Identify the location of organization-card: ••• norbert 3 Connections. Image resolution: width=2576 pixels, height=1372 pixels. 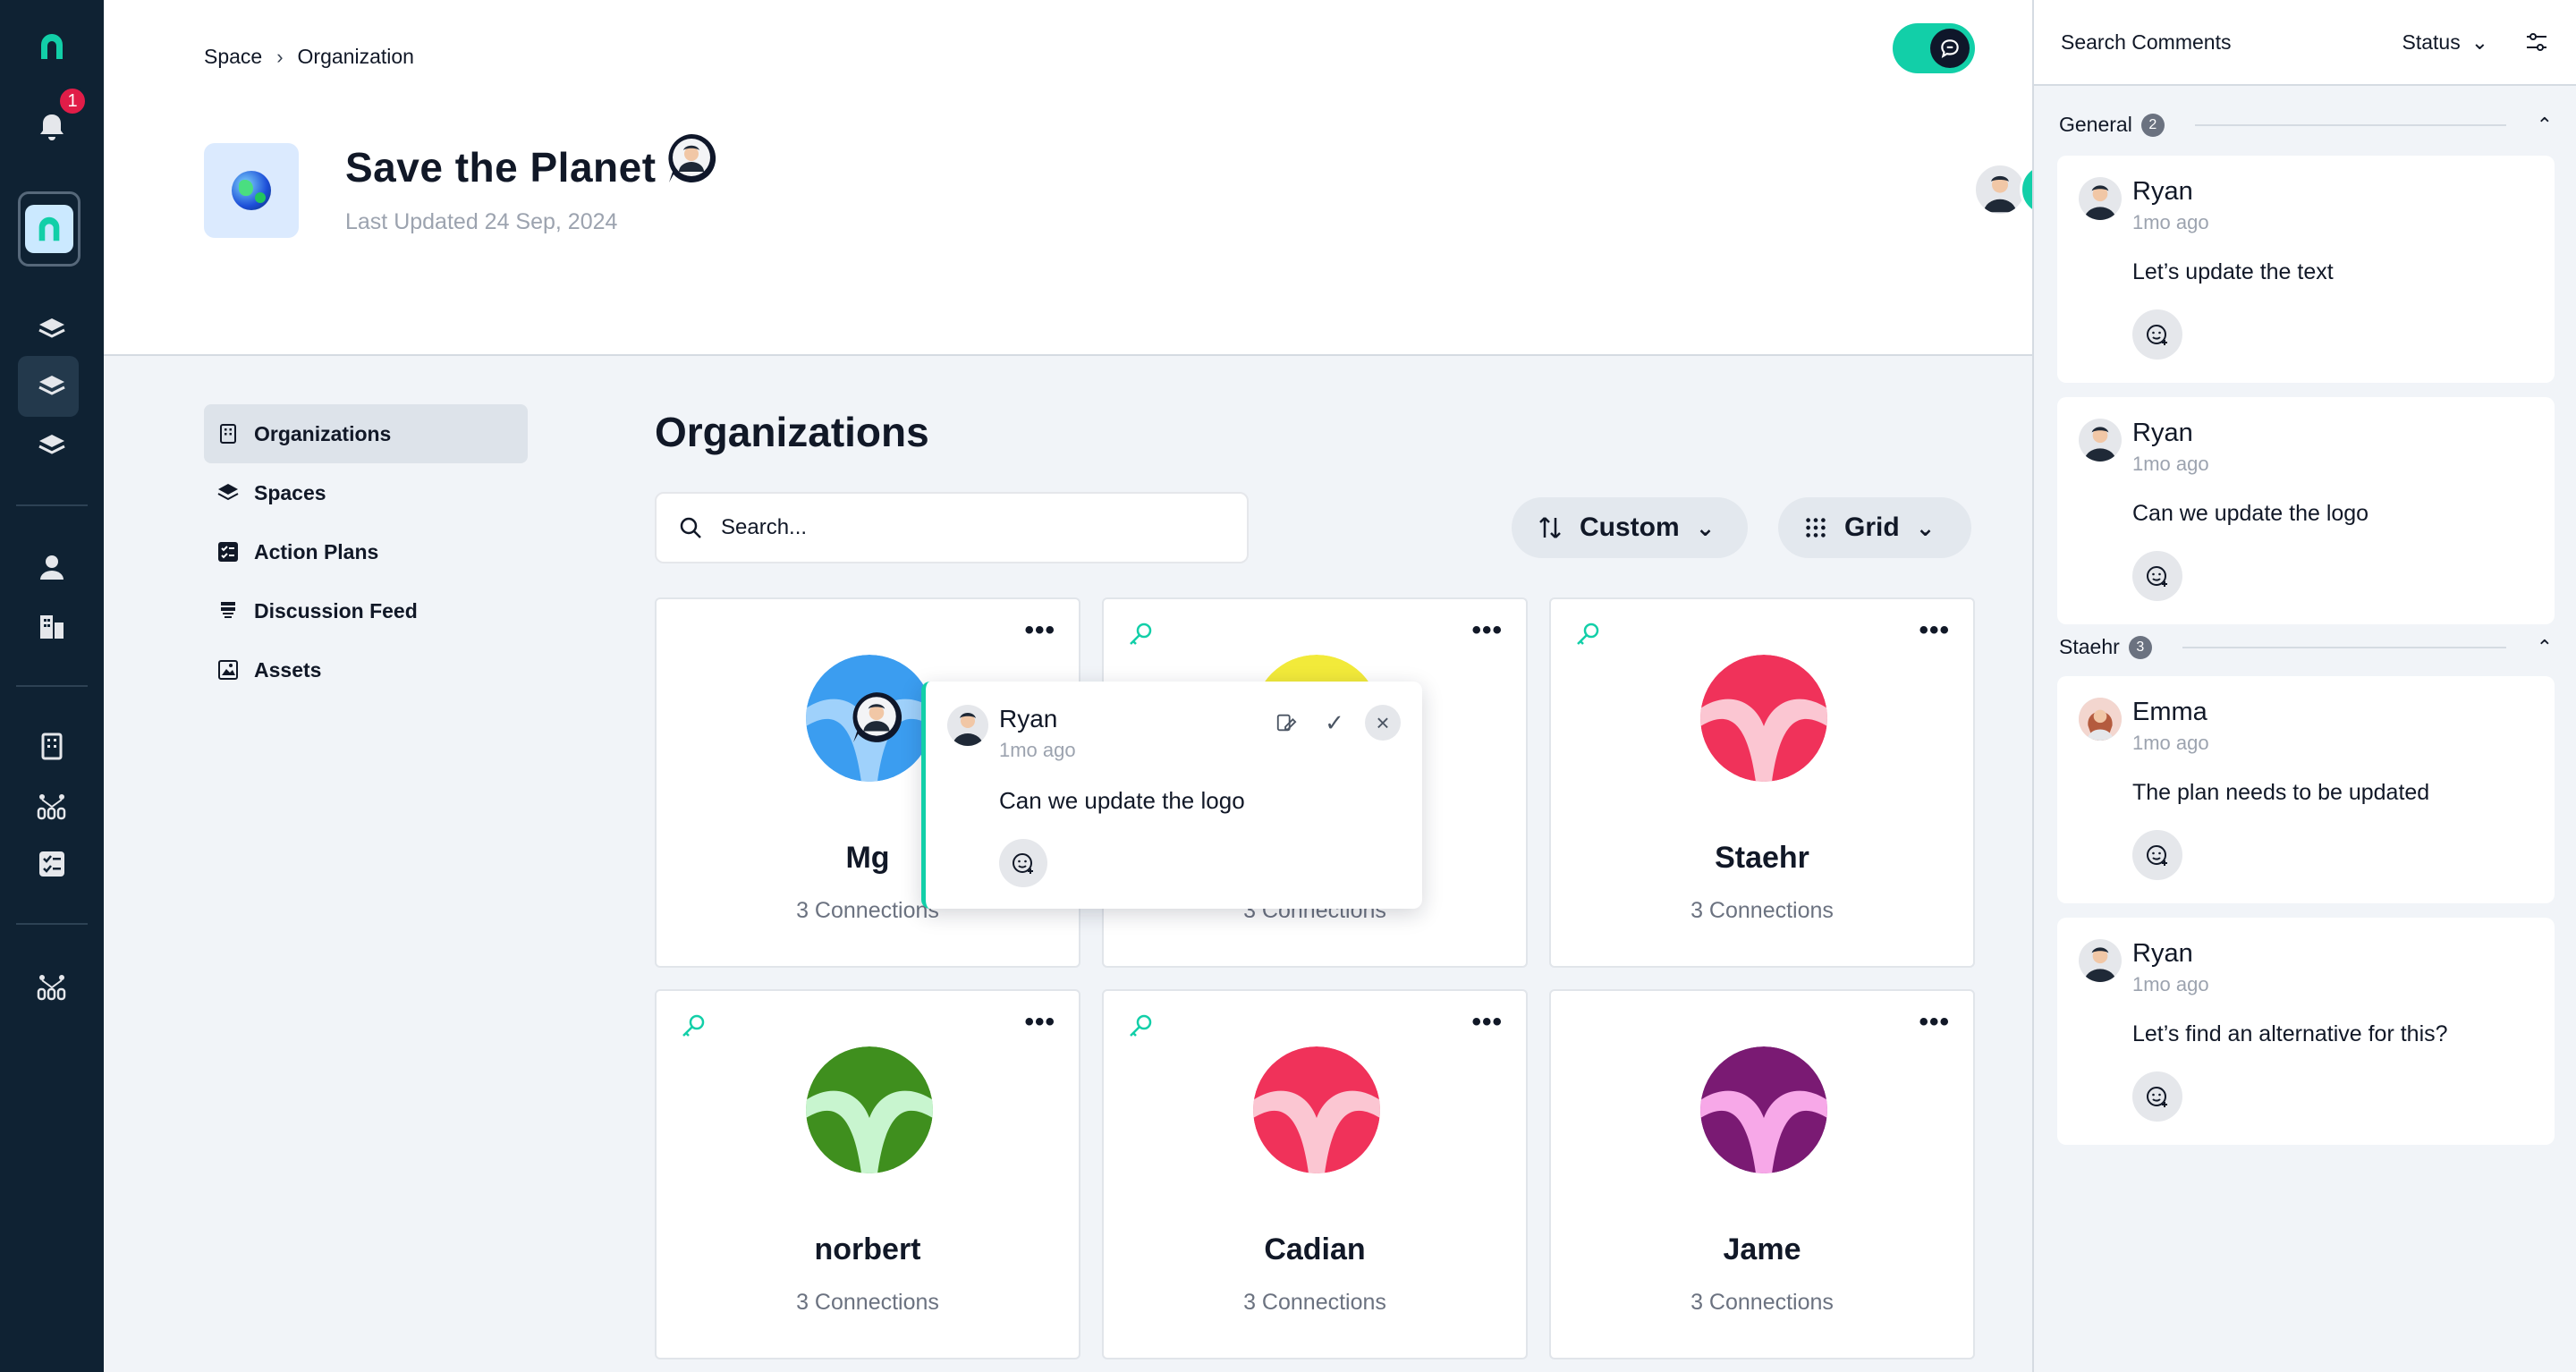
(867, 1174).